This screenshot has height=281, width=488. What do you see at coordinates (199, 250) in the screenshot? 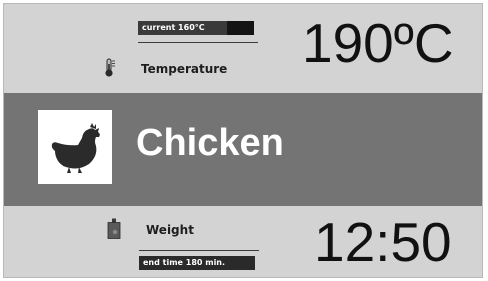
I see `weight-divider` at bounding box center [199, 250].